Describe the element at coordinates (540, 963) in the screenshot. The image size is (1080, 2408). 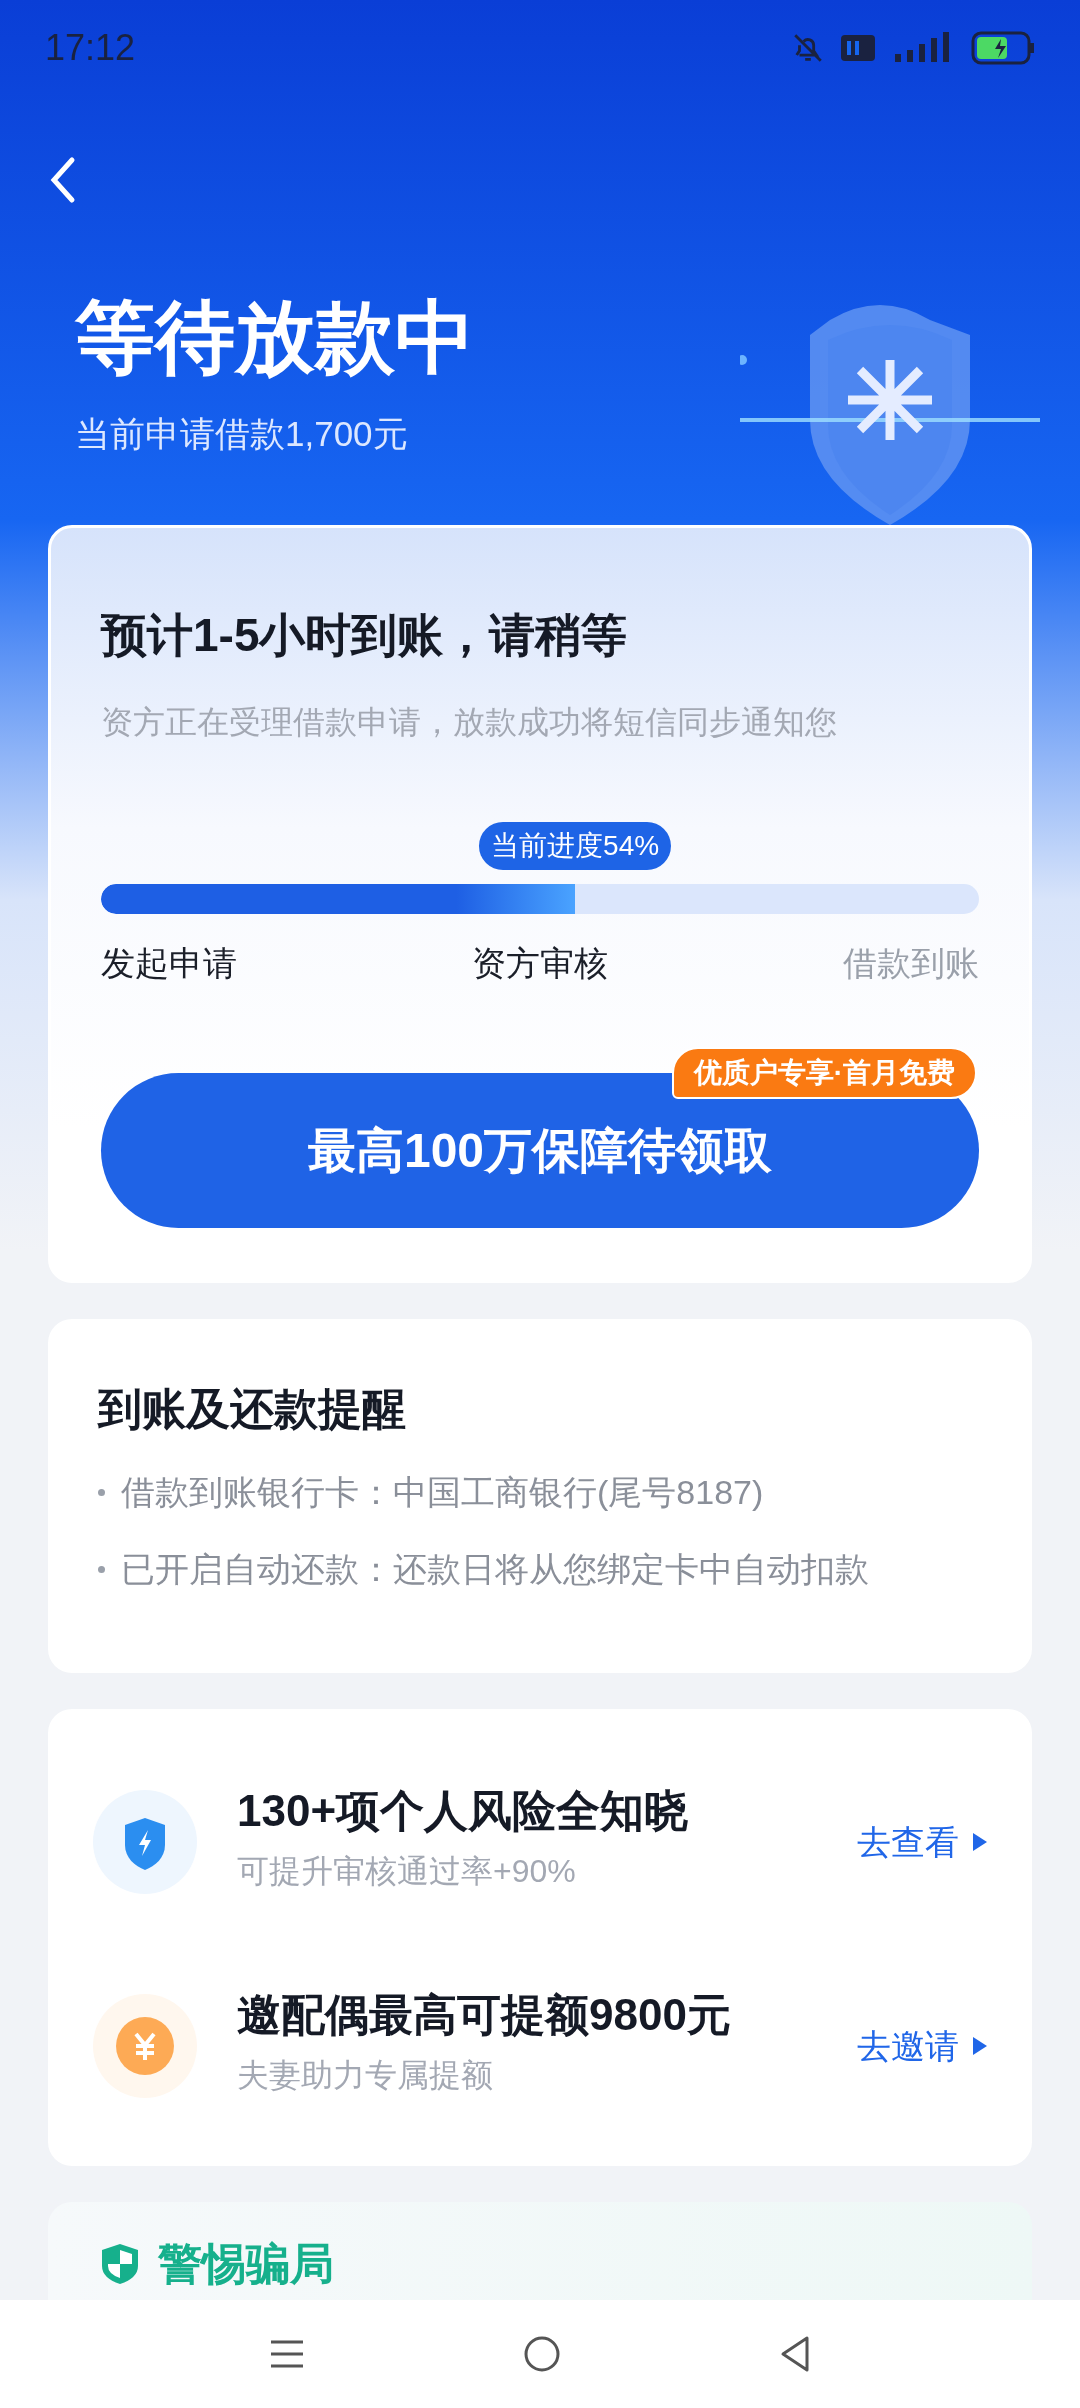
I see `progress-step: 资方审核` at that location.